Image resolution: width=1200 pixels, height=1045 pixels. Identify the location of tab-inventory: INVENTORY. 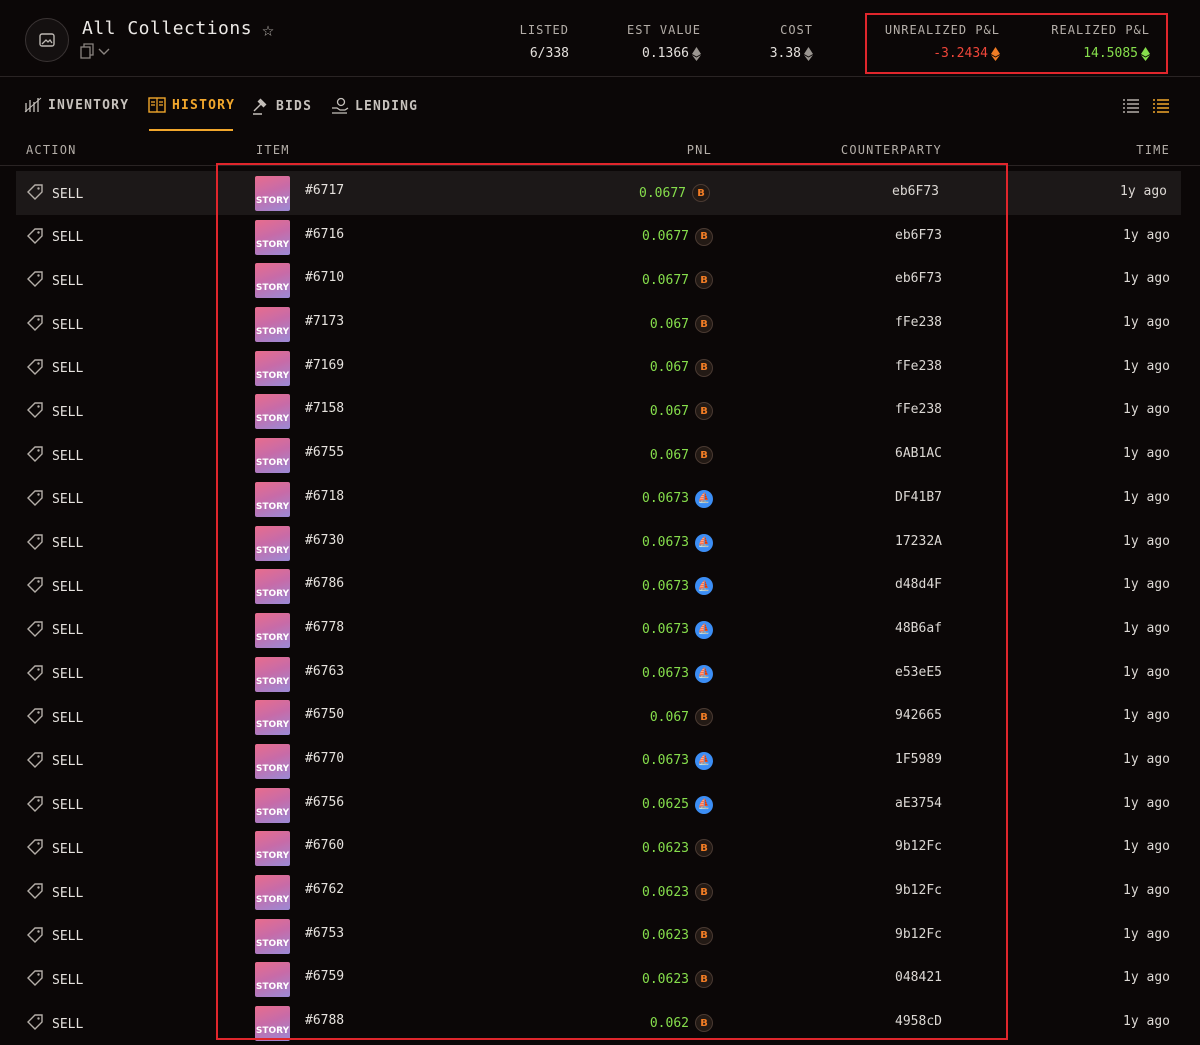
(76, 105).